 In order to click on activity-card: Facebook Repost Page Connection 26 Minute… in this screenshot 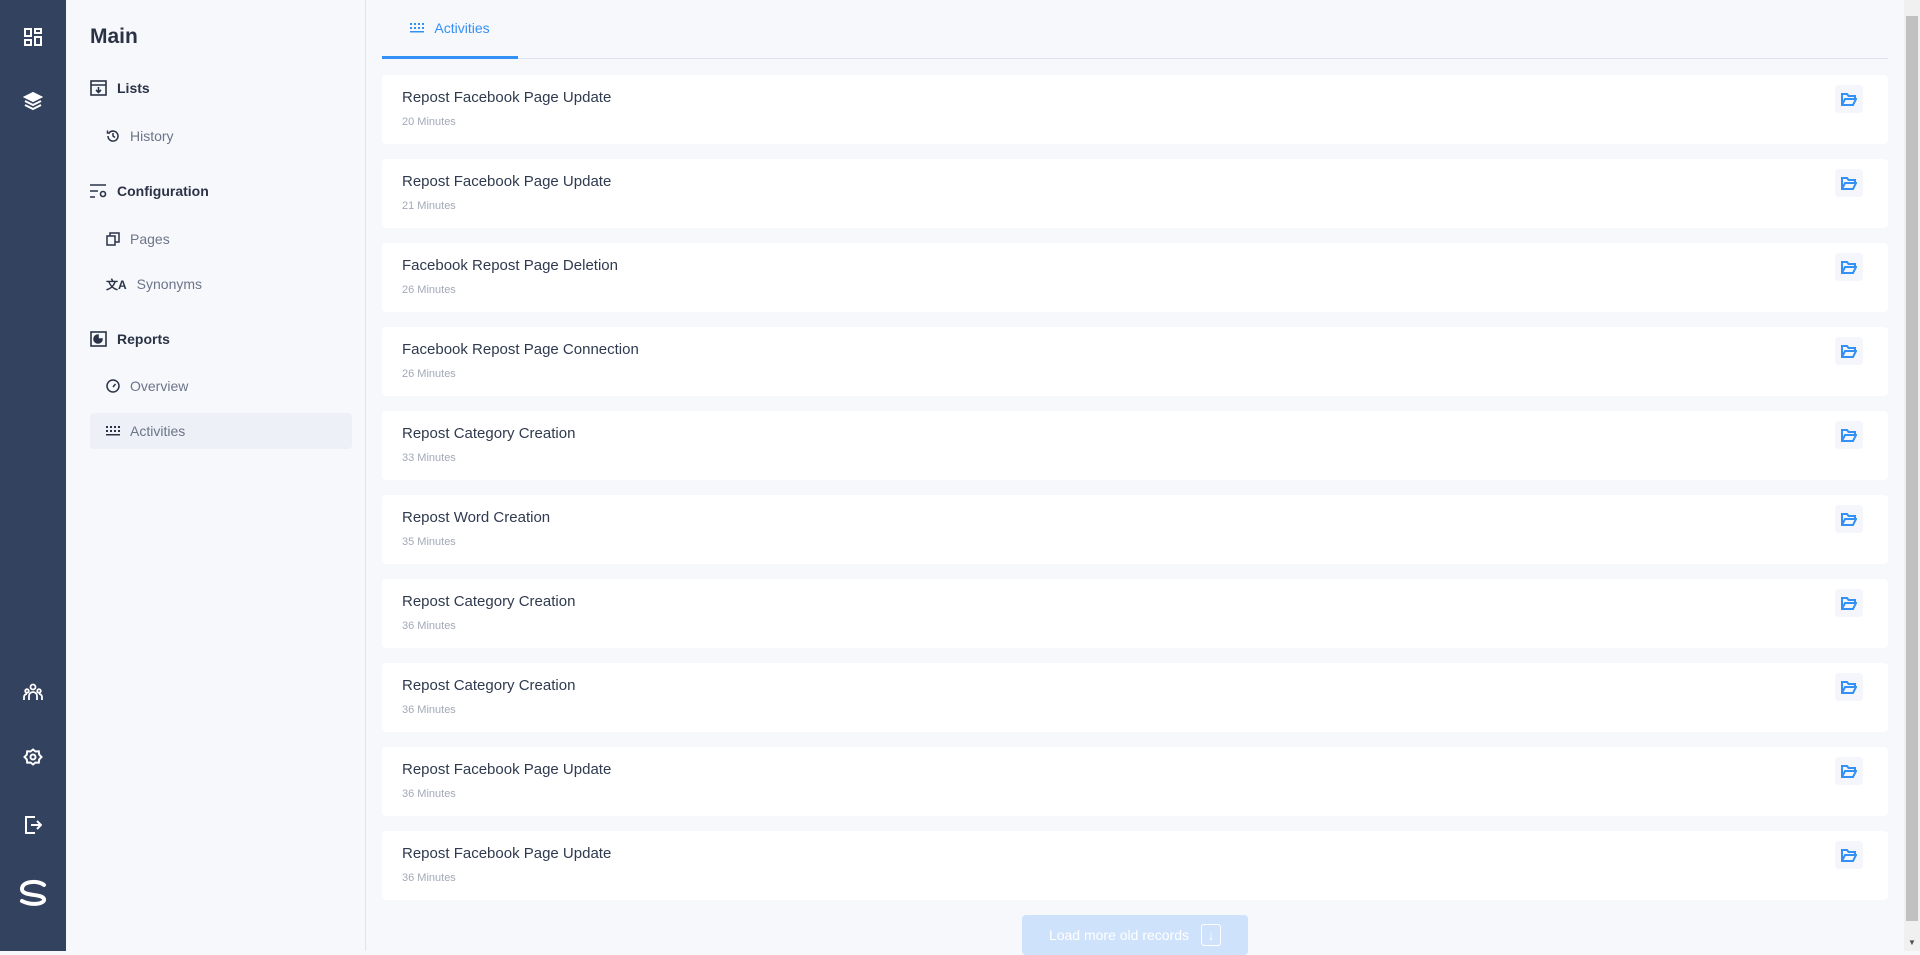, I will do `click(1135, 361)`.